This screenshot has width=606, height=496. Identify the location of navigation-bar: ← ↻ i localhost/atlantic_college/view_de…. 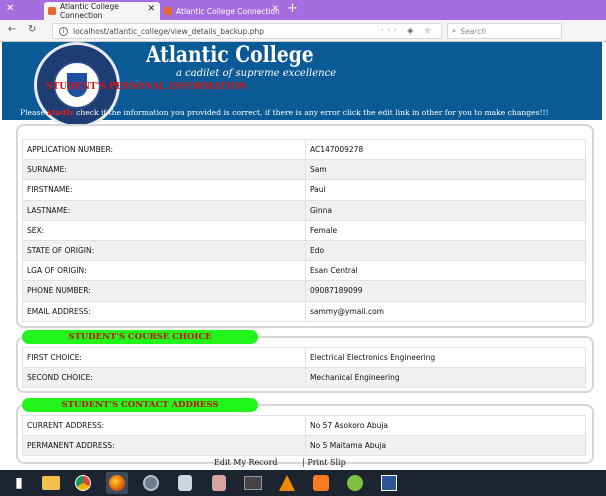
(303, 31).